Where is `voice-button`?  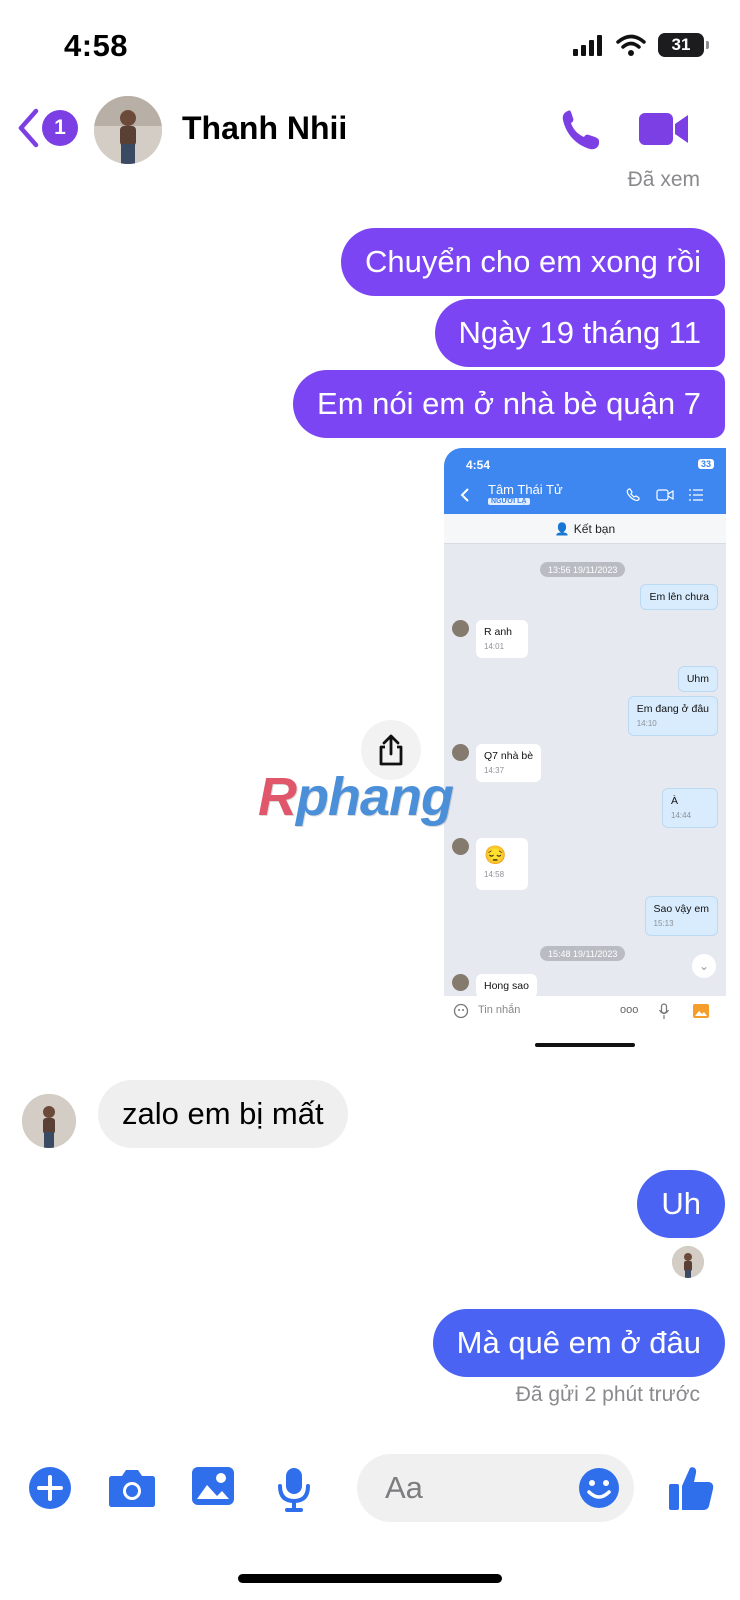 voice-button is located at coordinates (294, 1491).